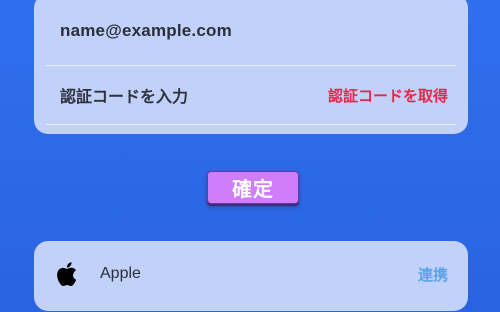 The height and width of the screenshot is (312, 500). Describe the element at coordinates (254, 31) in the screenshot. I see `email-field` at that location.